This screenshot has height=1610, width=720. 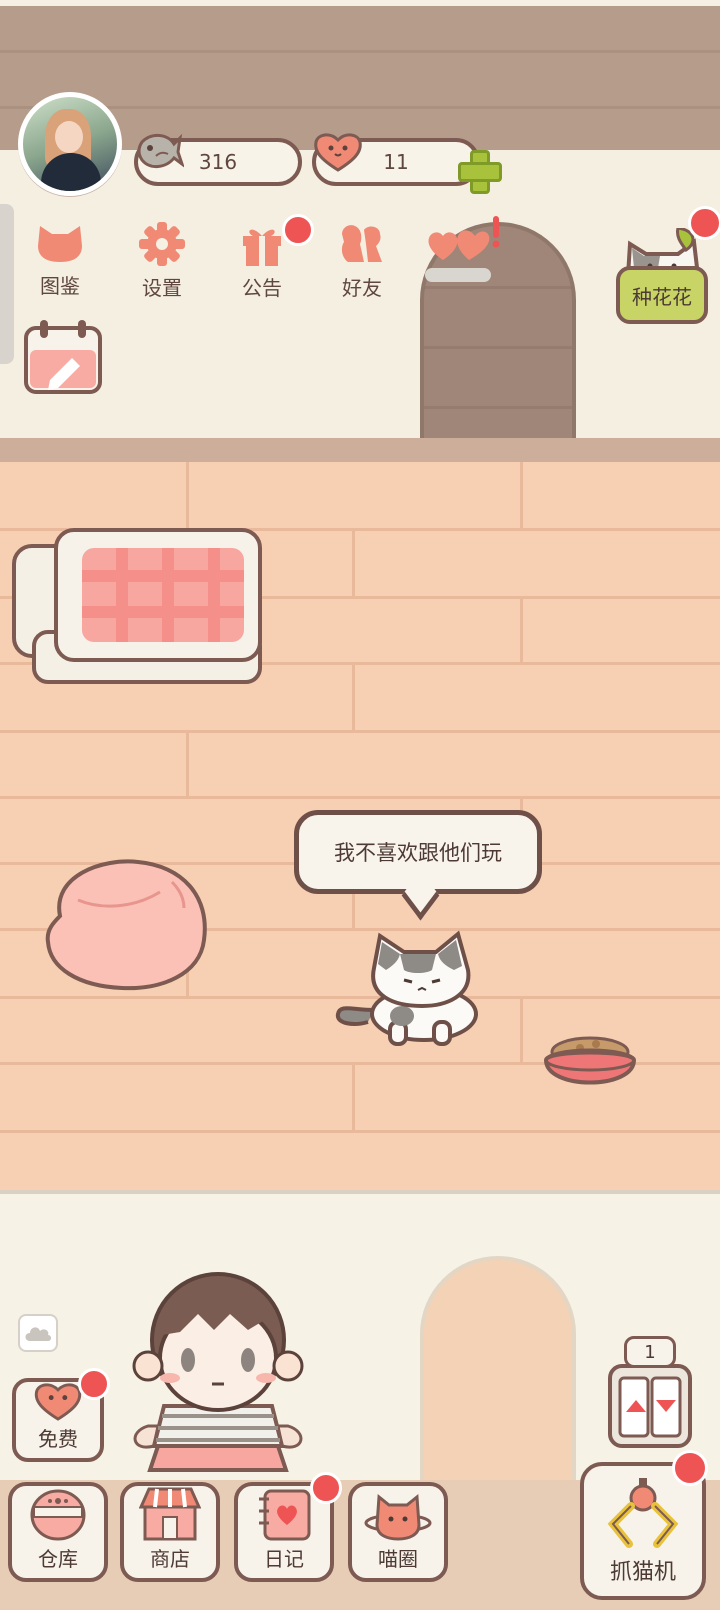 I want to click on fish-count: 316, so click(x=218, y=162).